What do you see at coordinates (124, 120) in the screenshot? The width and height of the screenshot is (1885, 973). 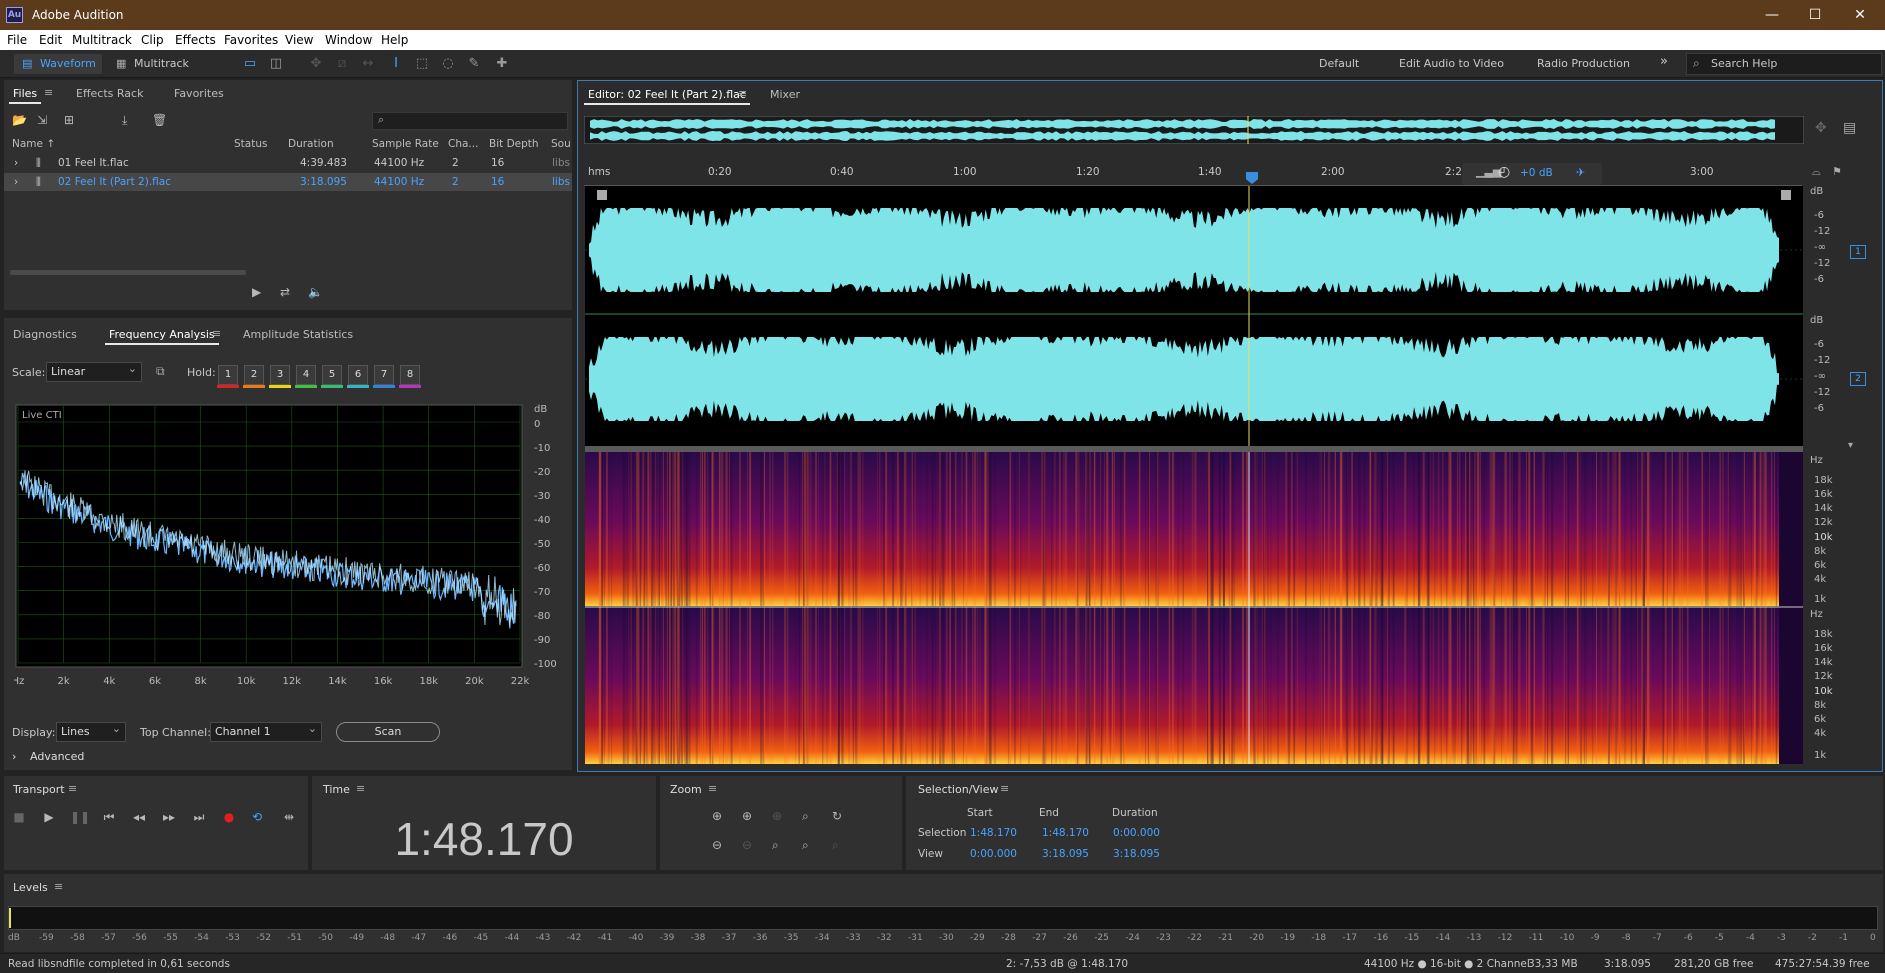 I see `insert-icon: ⤓` at bounding box center [124, 120].